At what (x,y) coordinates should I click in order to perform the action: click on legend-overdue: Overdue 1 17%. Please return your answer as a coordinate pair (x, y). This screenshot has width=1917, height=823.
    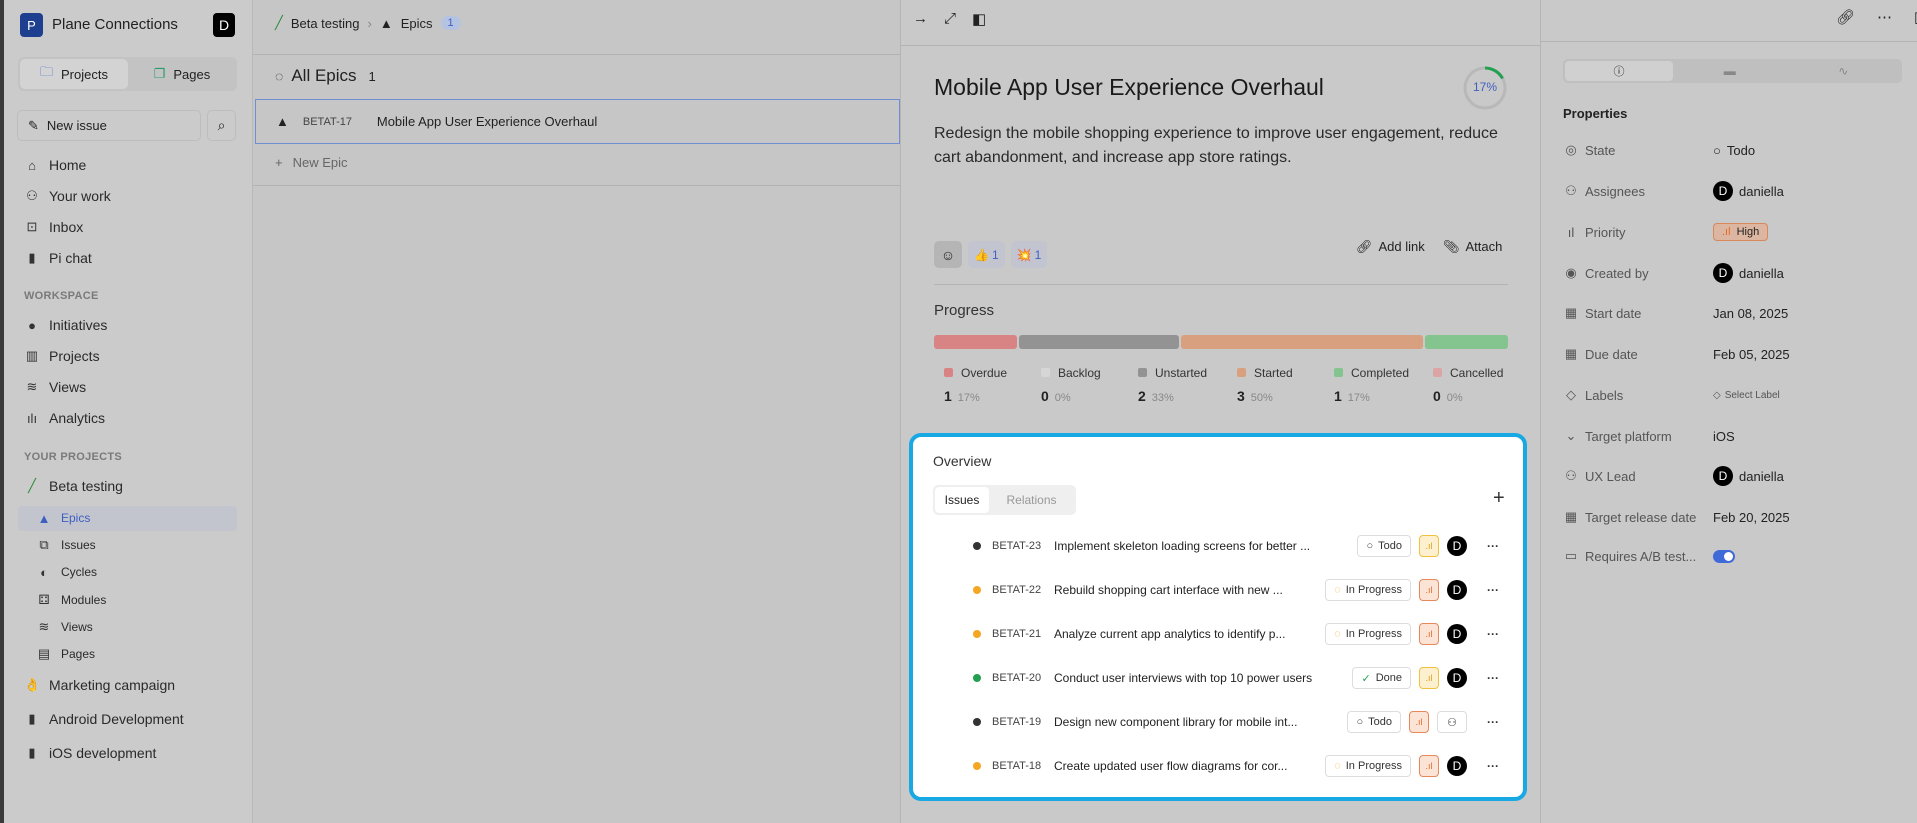
    Looking at the image, I should click on (976, 385).